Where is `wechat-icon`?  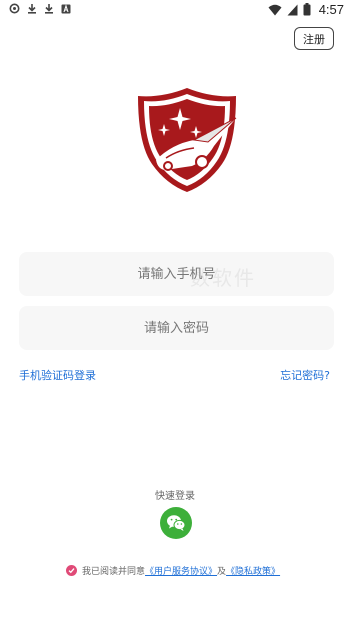
wechat-icon is located at coordinates (176, 523).